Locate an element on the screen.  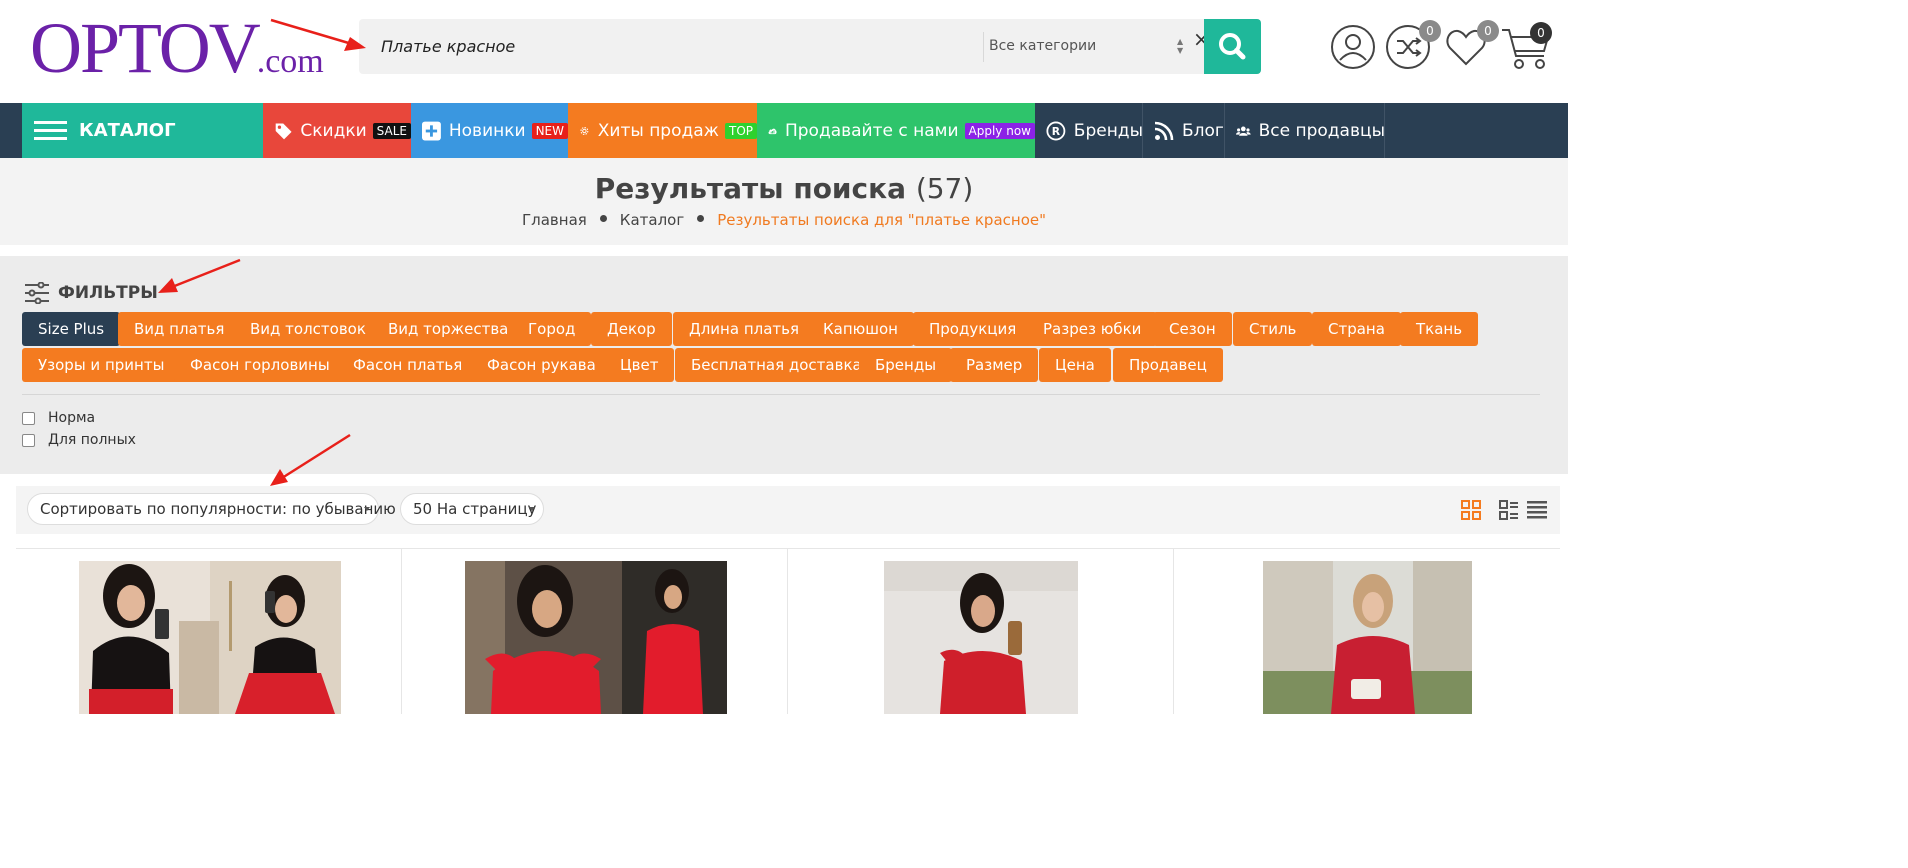
filter-chip: Капюшон is located at coordinates (860, 329).